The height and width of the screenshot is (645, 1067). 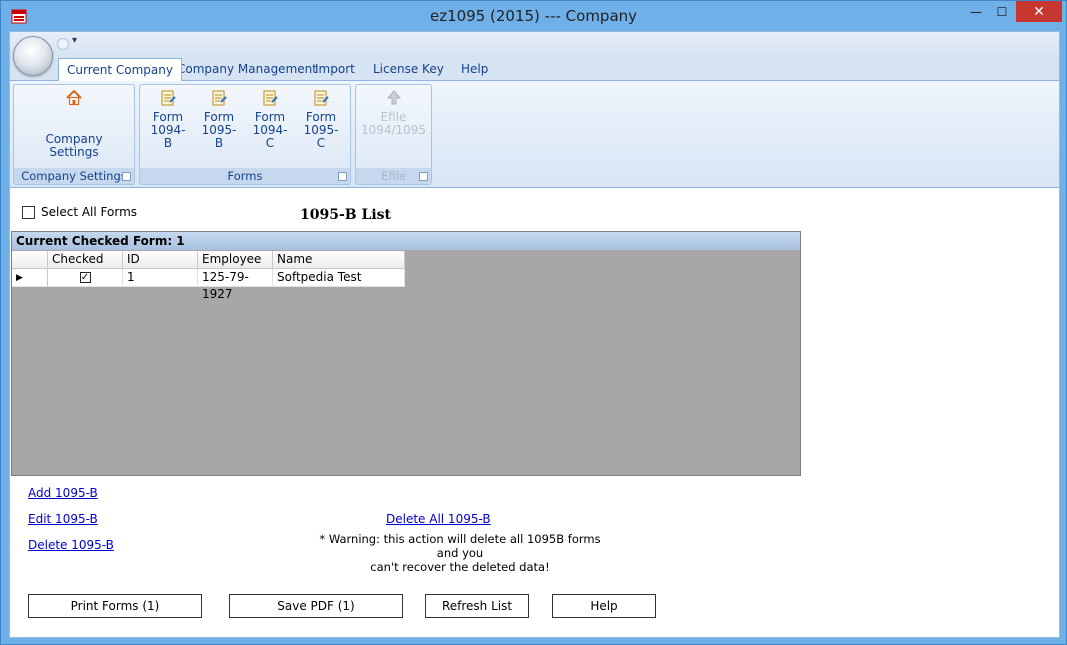 What do you see at coordinates (33, 56) in the screenshot?
I see `application-menu-orb` at bounding box center [33, 56].